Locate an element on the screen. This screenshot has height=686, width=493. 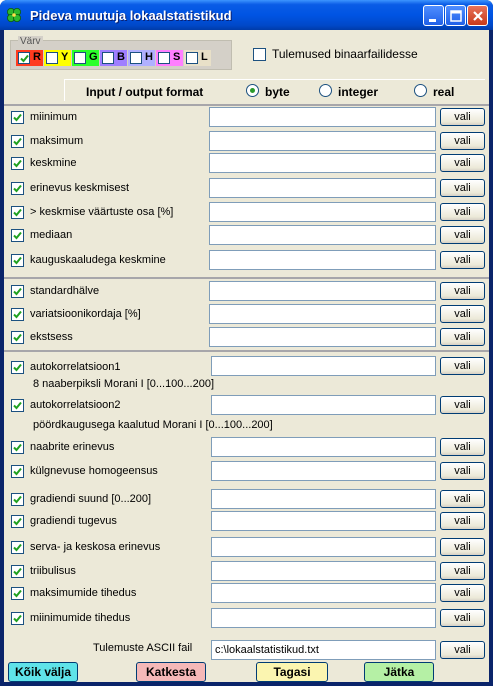
row-label: variatsioonikordaja [%] is located at coordinates (85, 314).